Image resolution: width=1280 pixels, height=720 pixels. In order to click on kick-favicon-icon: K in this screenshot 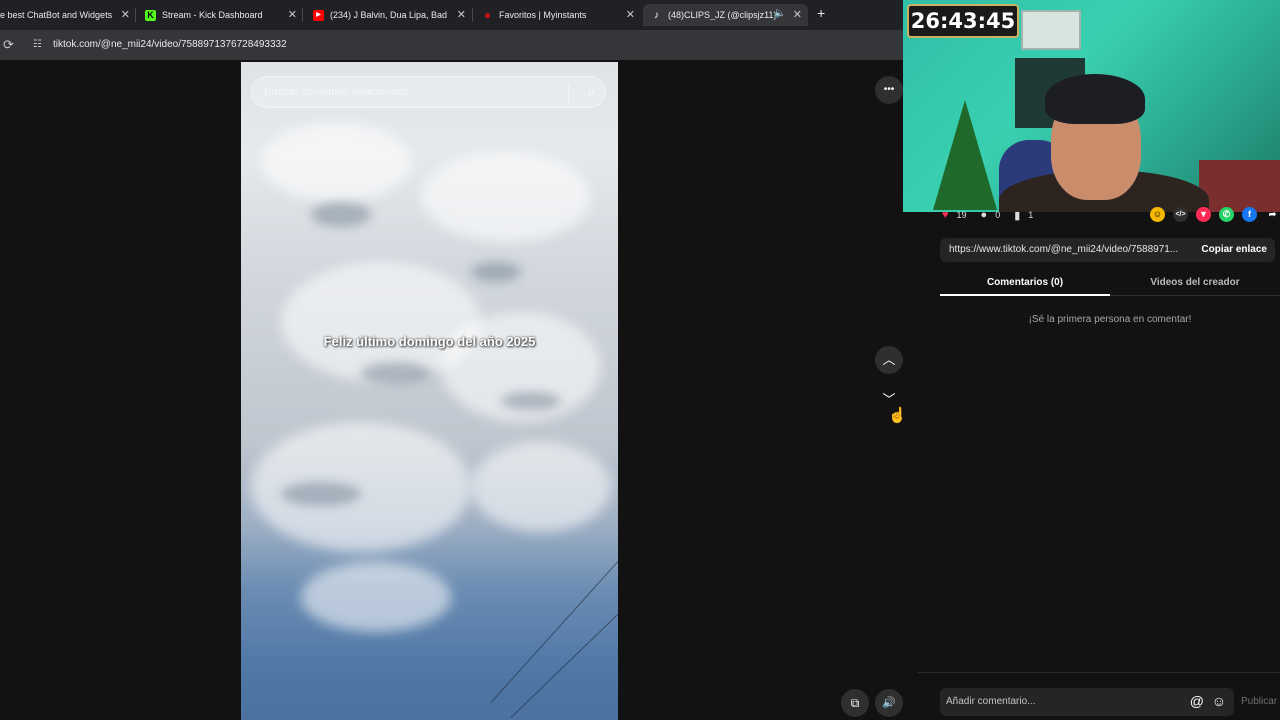, I will do `click(150, 15)`.